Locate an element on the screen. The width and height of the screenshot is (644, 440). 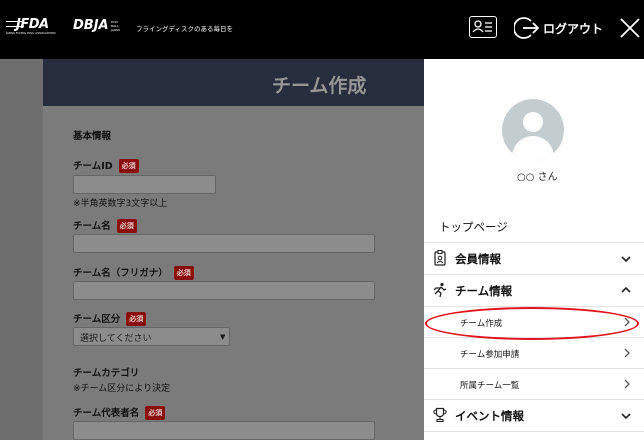
dbja-logo: DBJA DISC BALL JAPAN is located at coordinates (99, 28).